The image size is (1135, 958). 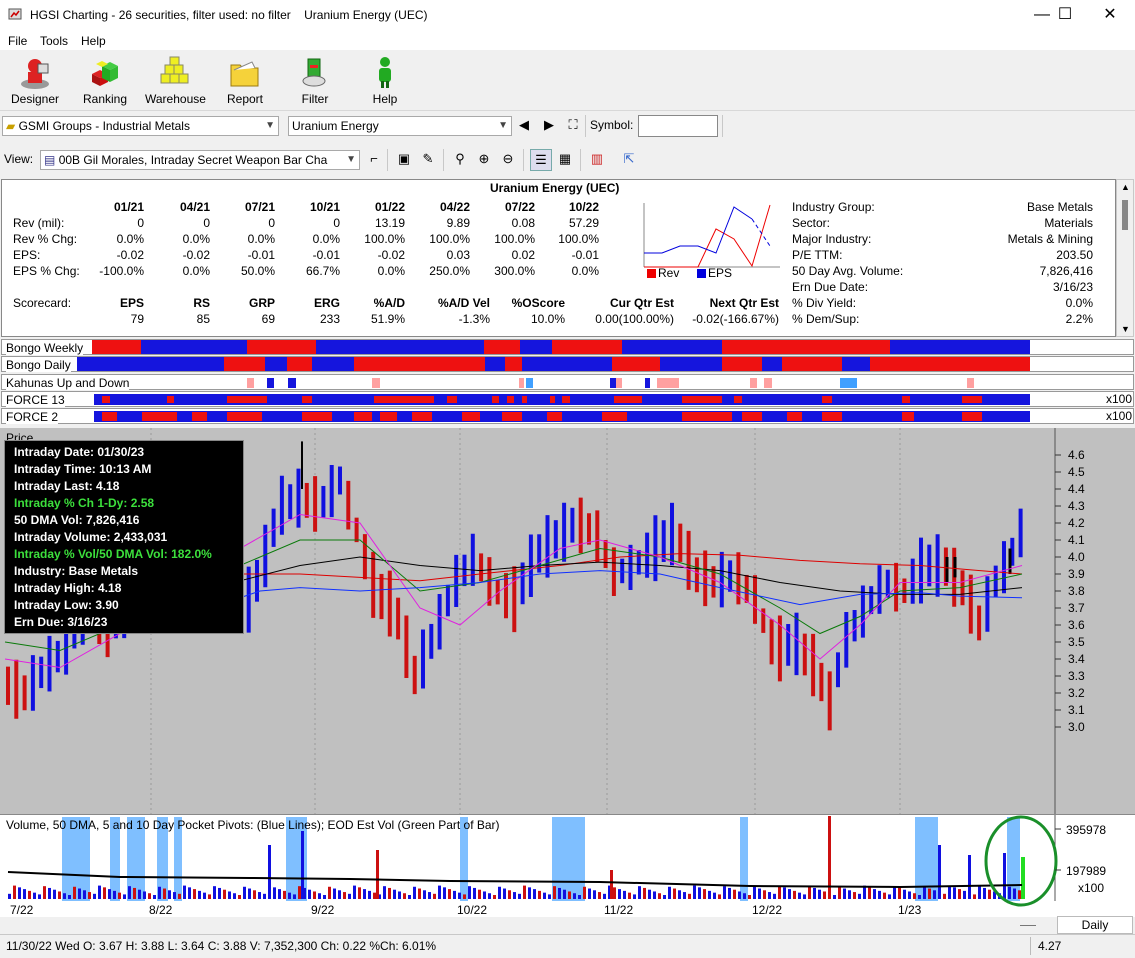 I want to click on detail-label: 50 Day Avg. Volume:, so click(x=848, y=271).